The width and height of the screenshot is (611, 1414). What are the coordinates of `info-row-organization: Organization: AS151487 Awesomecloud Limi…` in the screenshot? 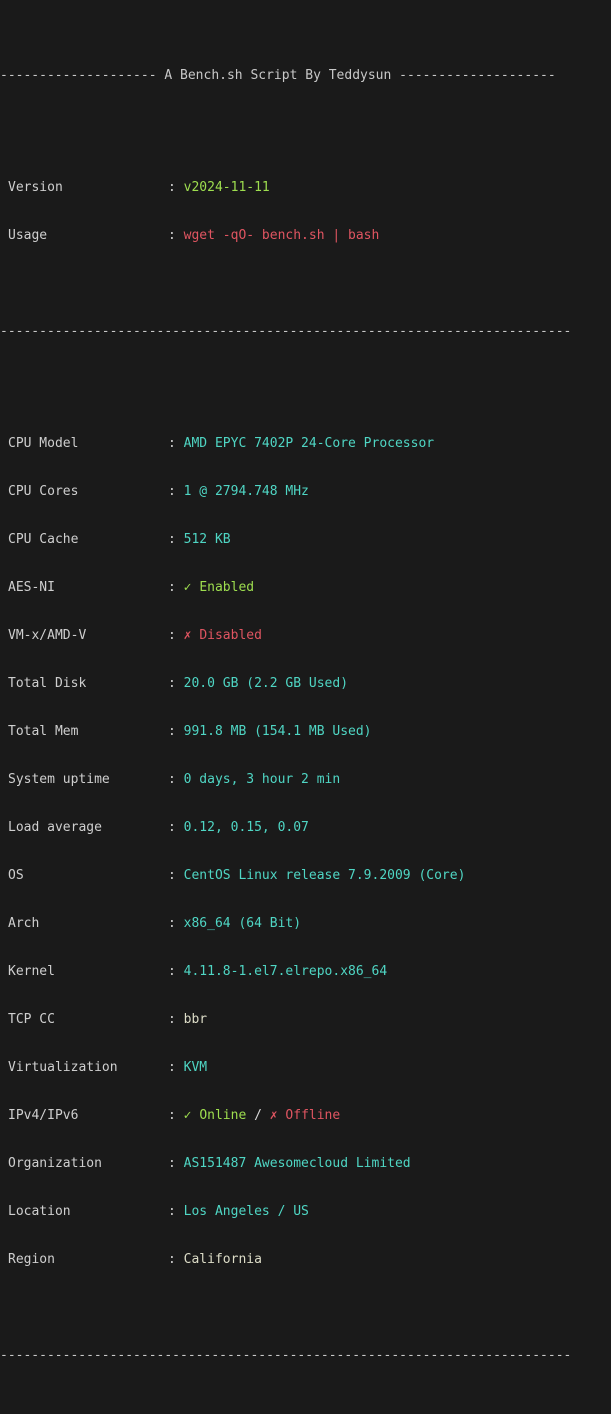 It's located at (305, 1164).